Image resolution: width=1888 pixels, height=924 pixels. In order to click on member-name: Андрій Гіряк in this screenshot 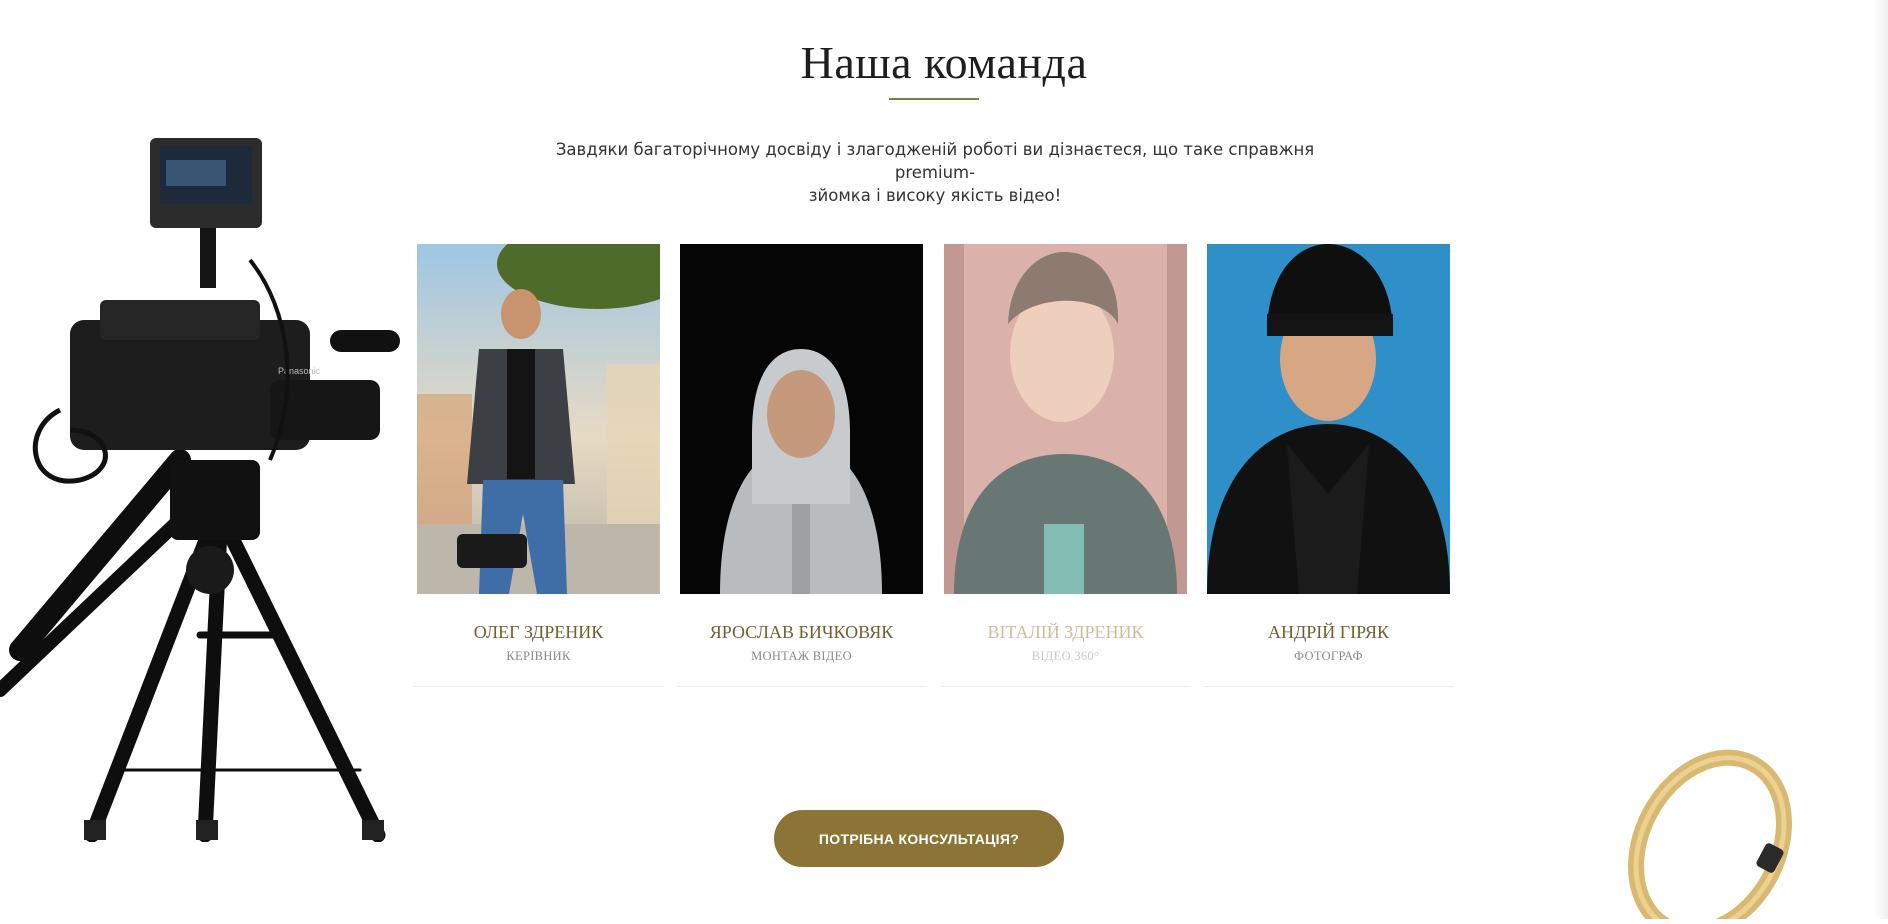, I will do `click(1328, 632)`.